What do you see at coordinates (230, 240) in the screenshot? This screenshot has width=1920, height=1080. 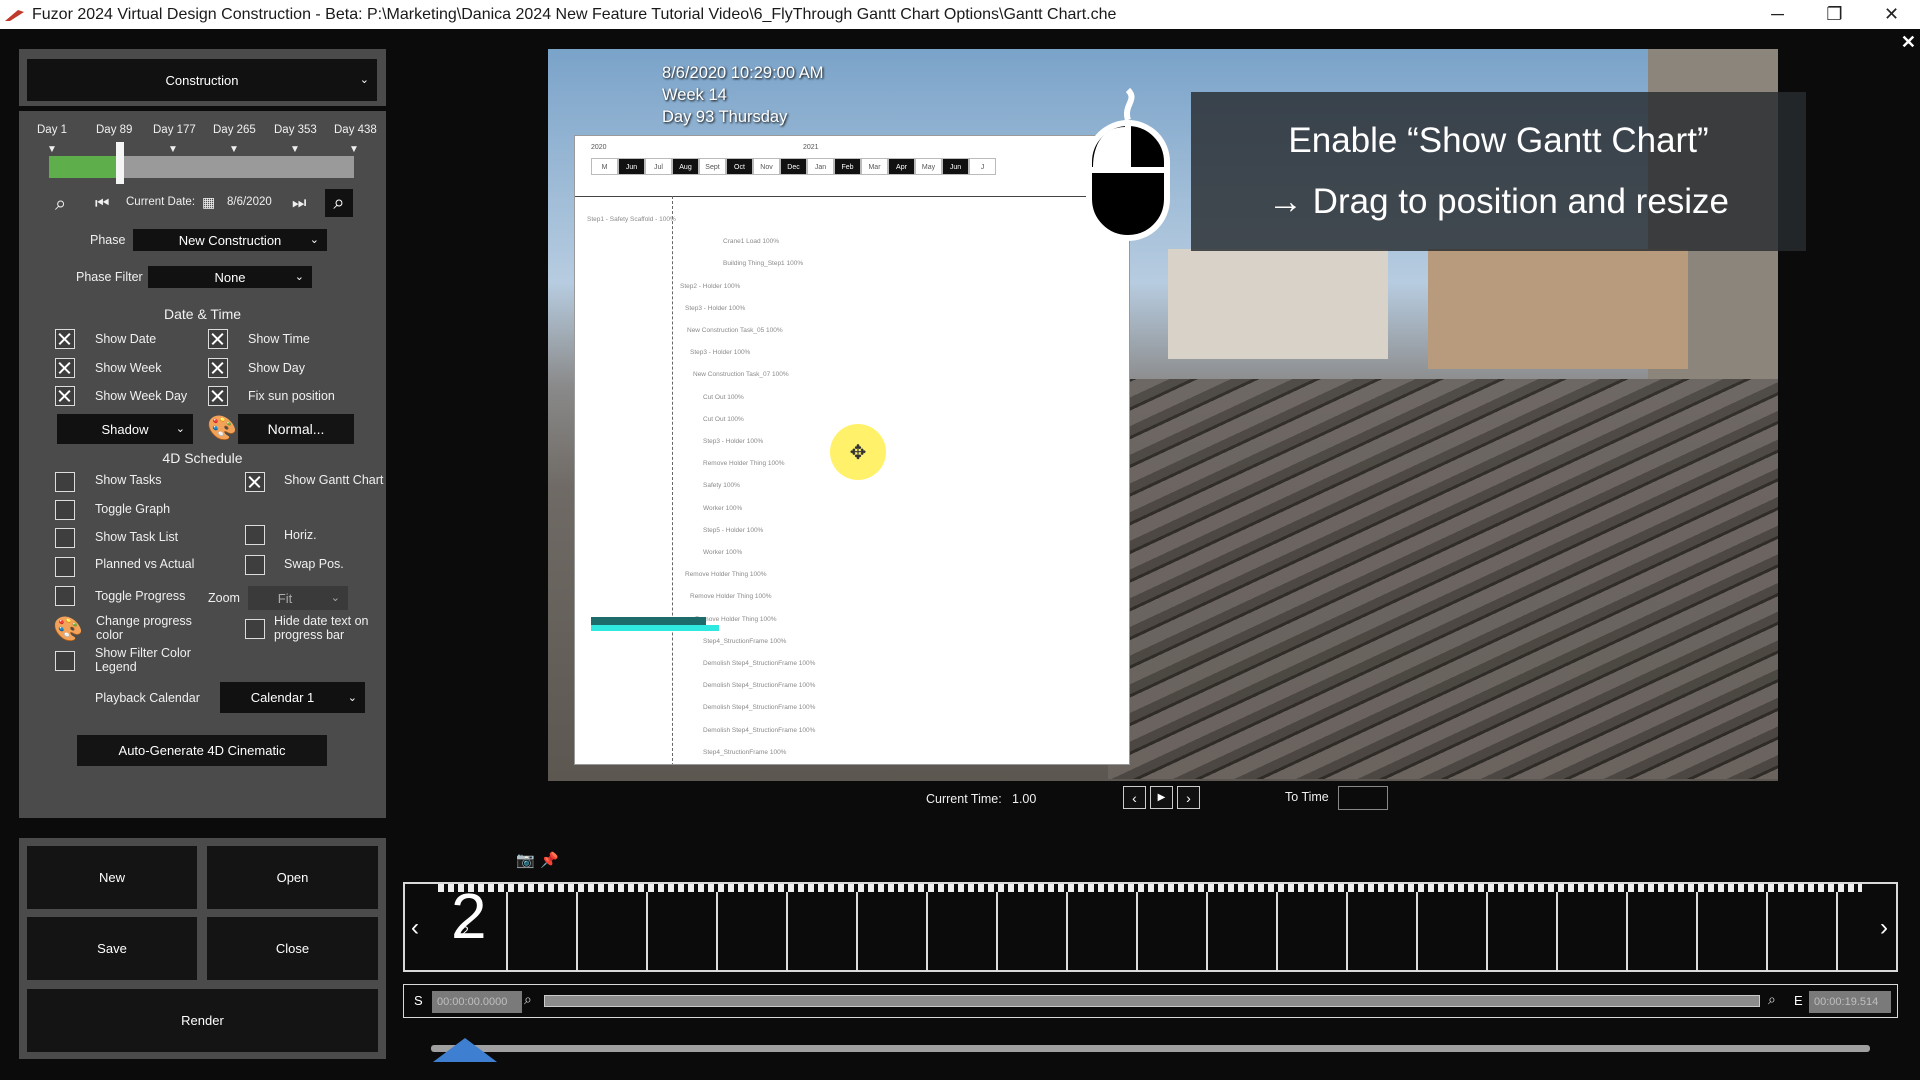 I see `phase-select: New Construction ⌄` at bounding box center [230, 240].